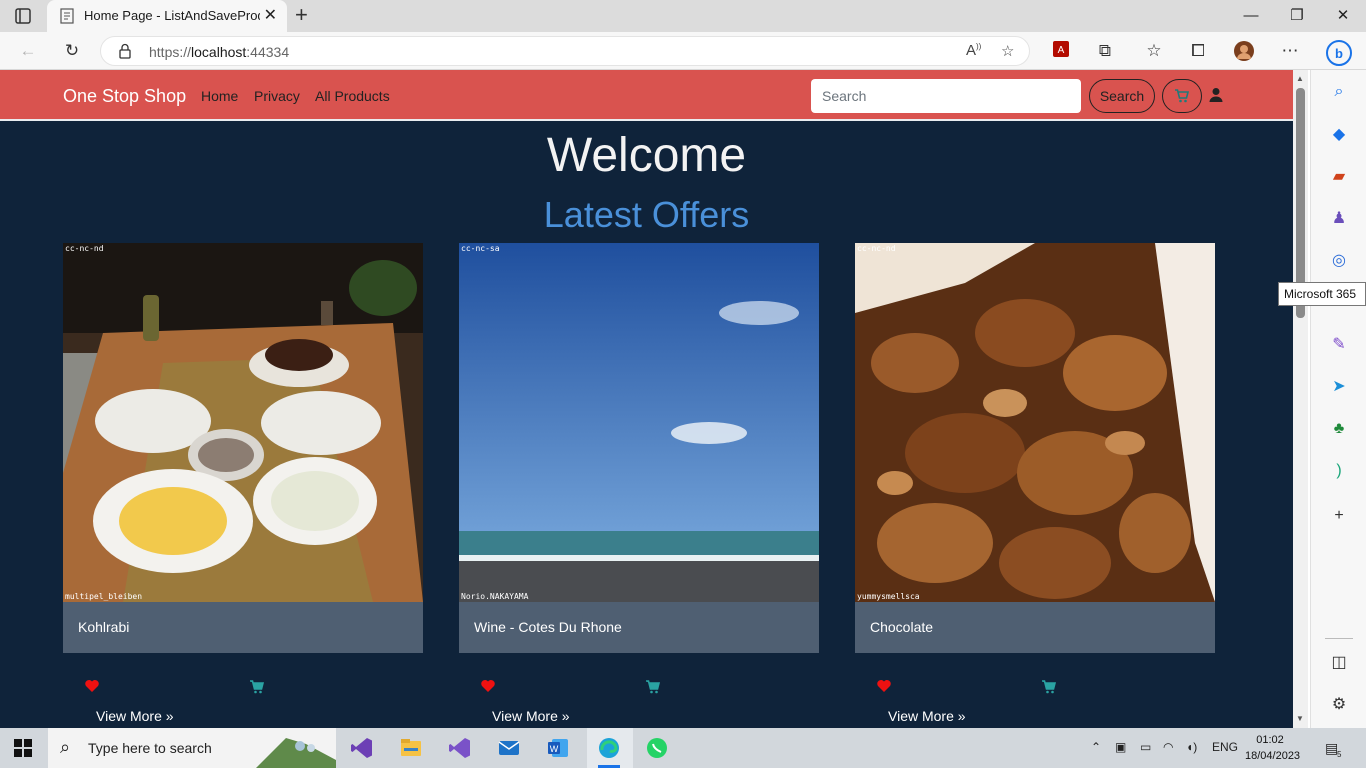 This screenshot has height=768, width=1366. Describe the element at coordinates (888, 596) in the screenshot. I see `image-credit-label: yummysmellsca` at that location.